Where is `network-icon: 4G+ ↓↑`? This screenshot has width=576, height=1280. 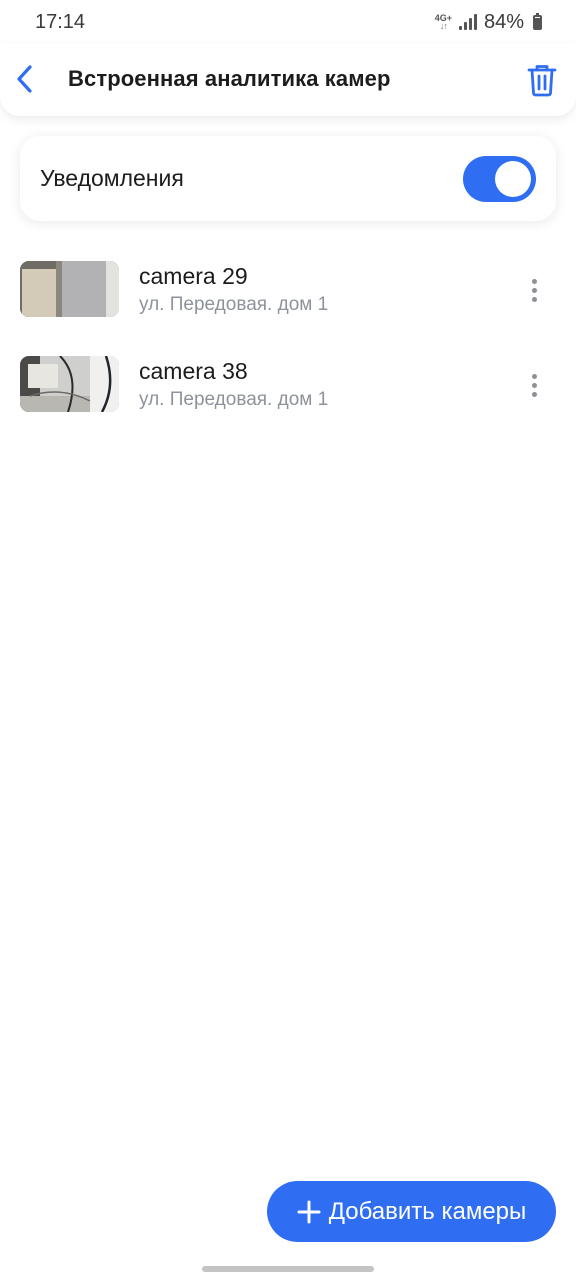 network-icon: 4G+ ↓↑ is located at coordinates (443, 22).